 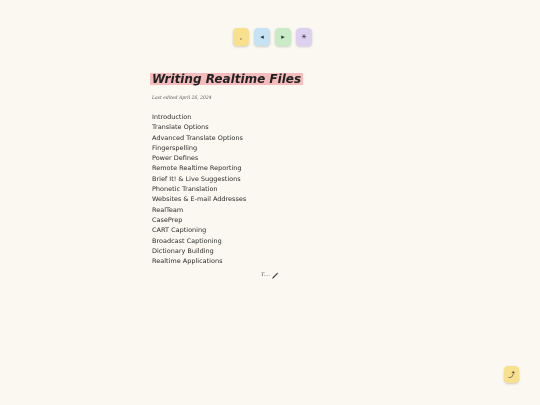 I want to click on list-item: Remote Realtime Reporting, so click(x=199, y=168).